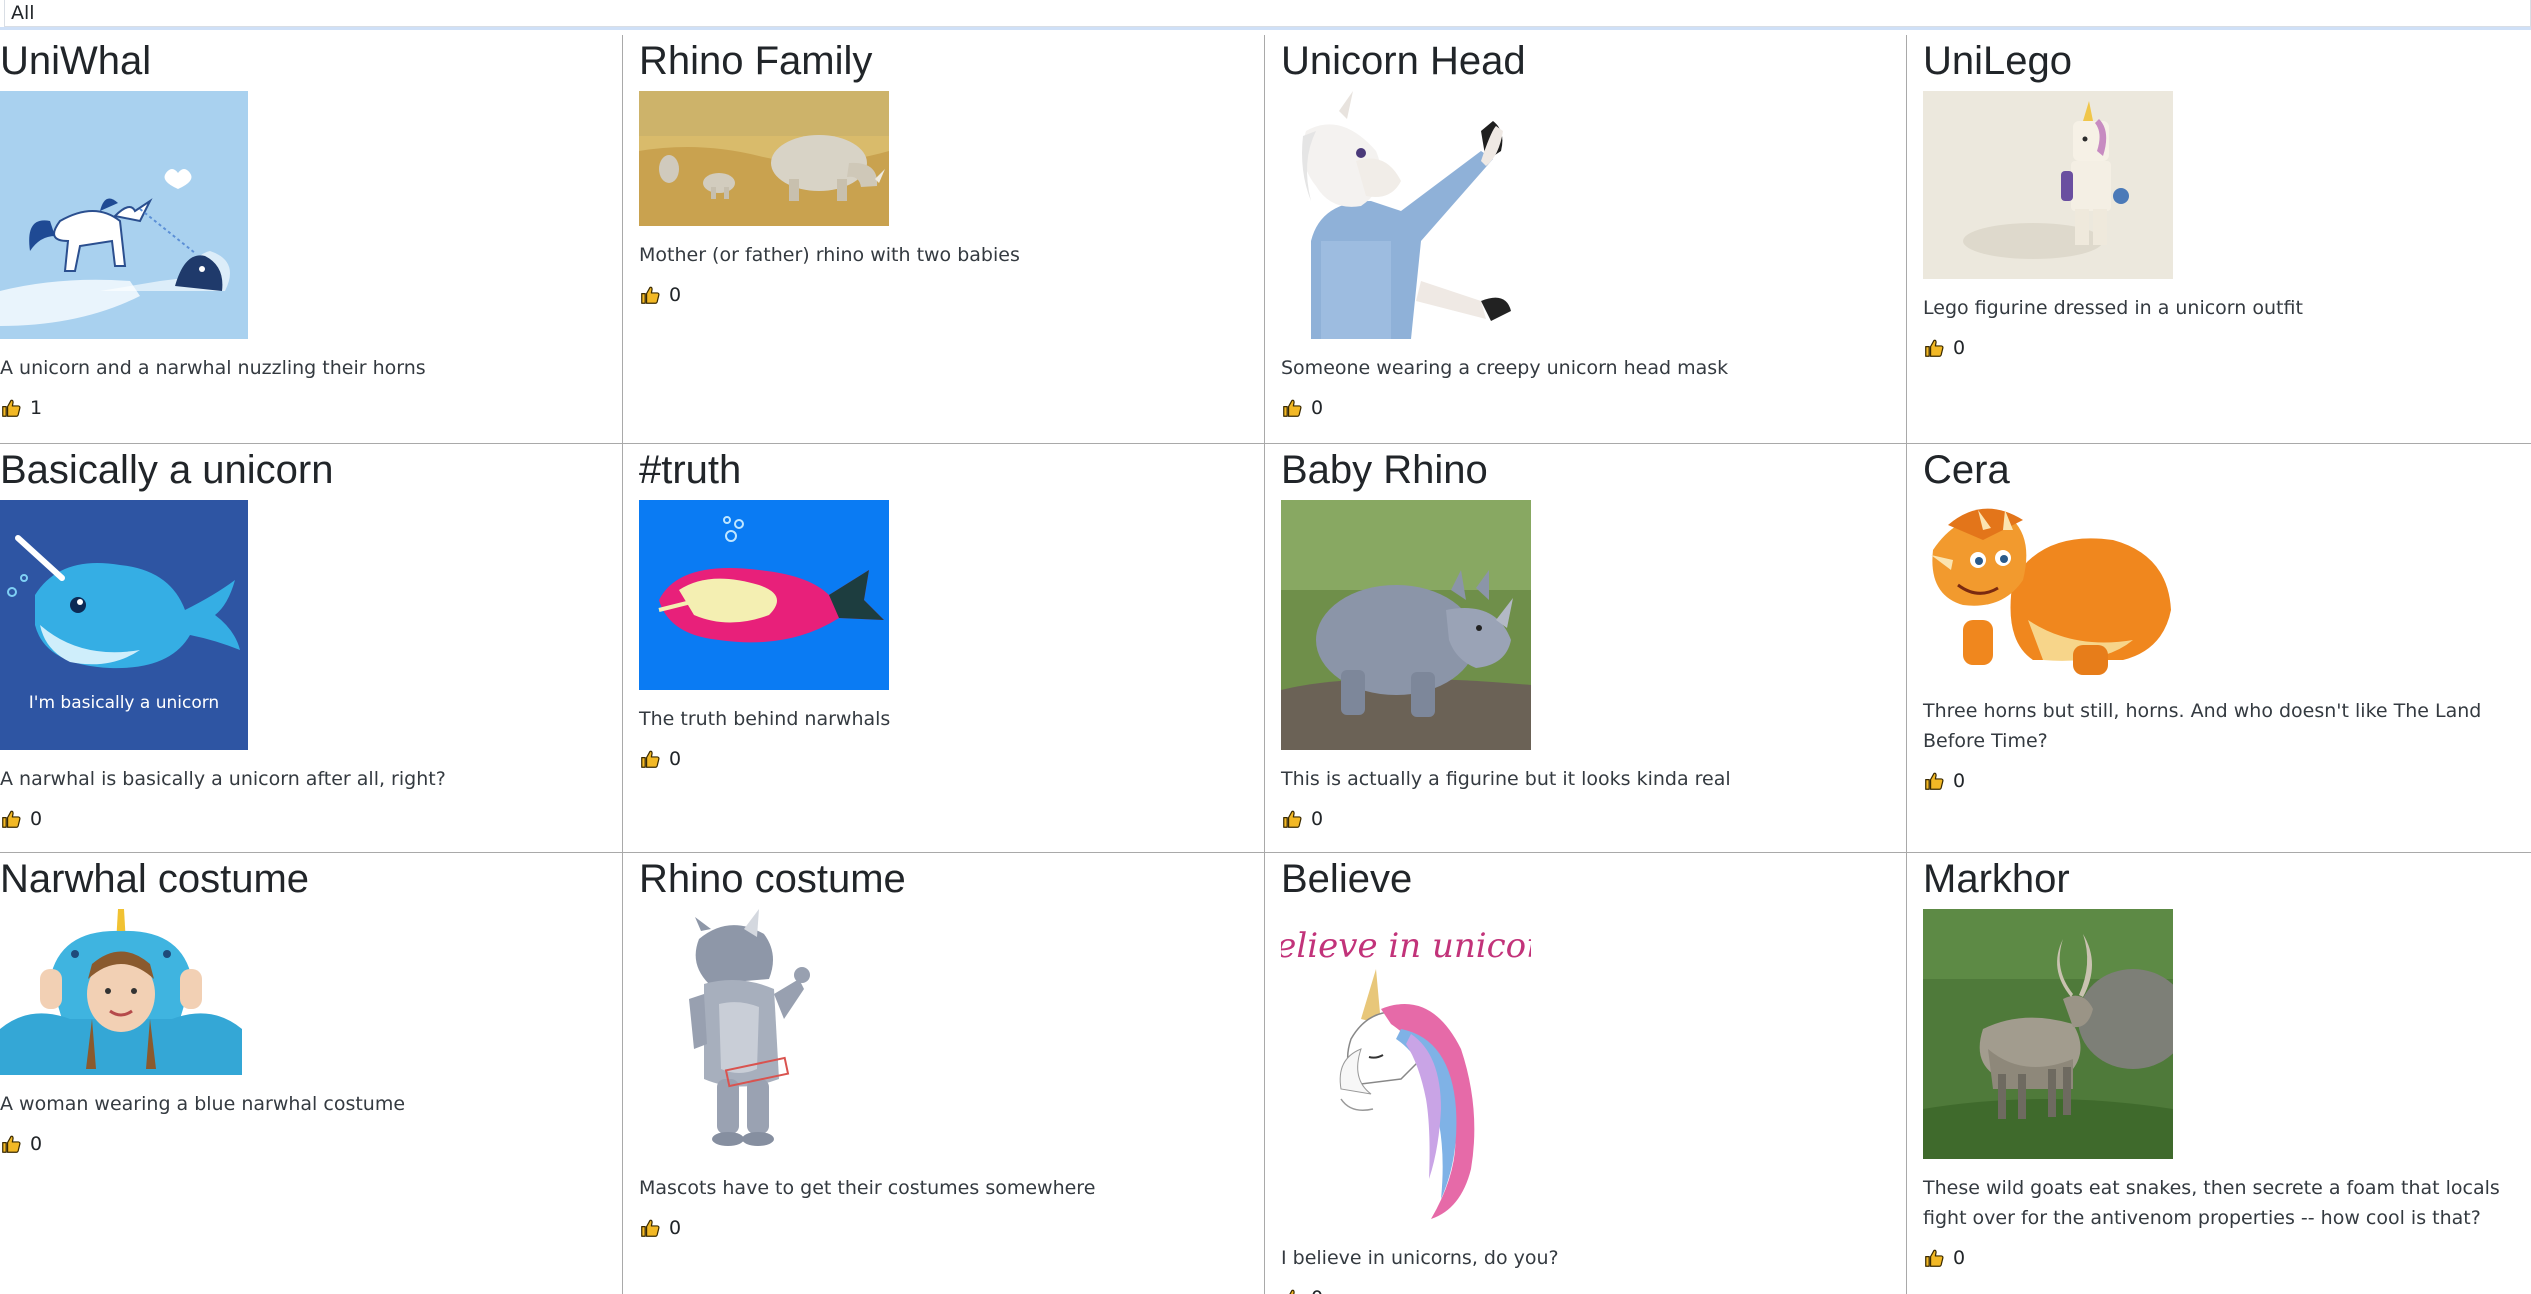  Describe the element at coordinates (690, 470) in the screenshot. I see `card-title: #truth` at that location.